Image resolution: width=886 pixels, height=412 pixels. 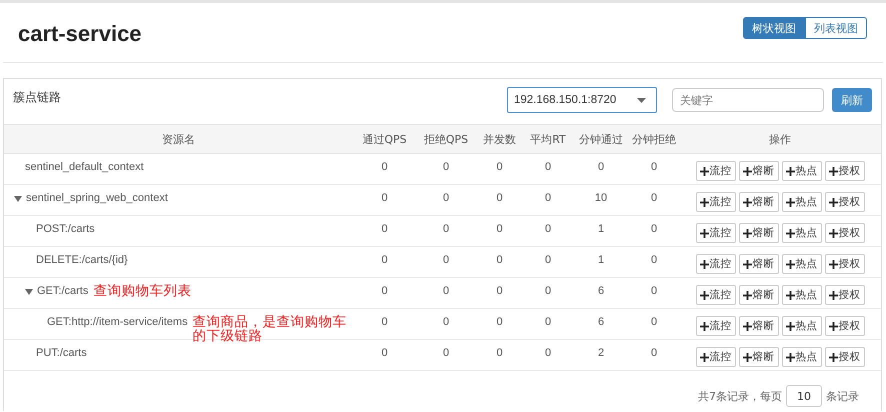 I want to click on page-size-field: 10, so click(x=804, y=396).